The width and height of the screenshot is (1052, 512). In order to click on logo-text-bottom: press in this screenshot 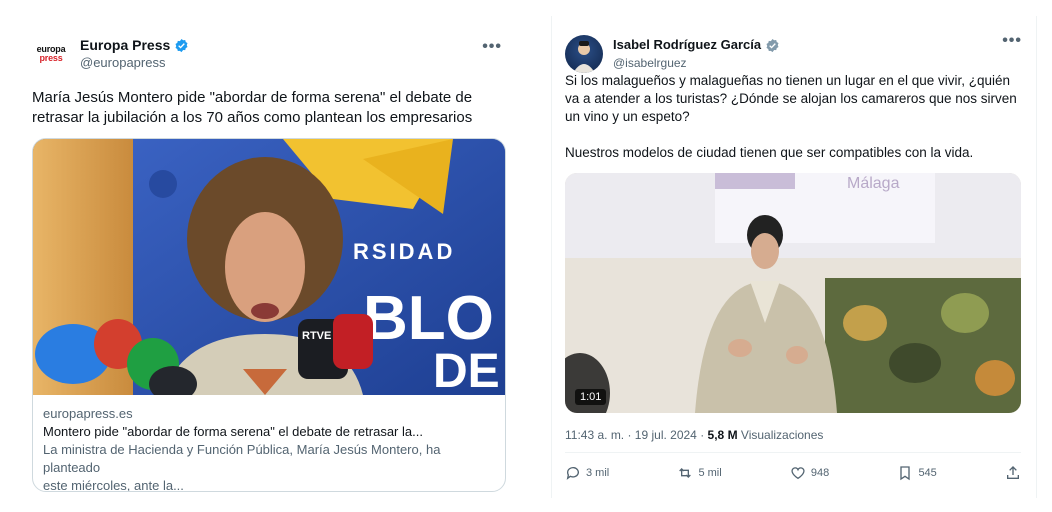, I will do `click(51, 58)`.